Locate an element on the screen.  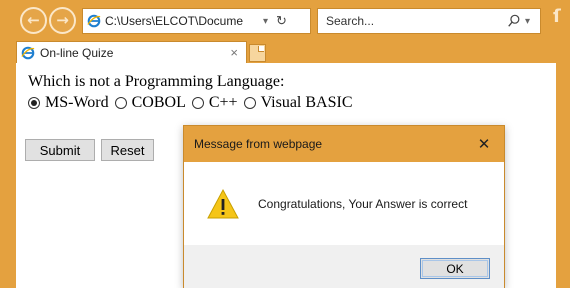
option-label-visual-basic: Visual BASIC is located at coordinates (306, 102).